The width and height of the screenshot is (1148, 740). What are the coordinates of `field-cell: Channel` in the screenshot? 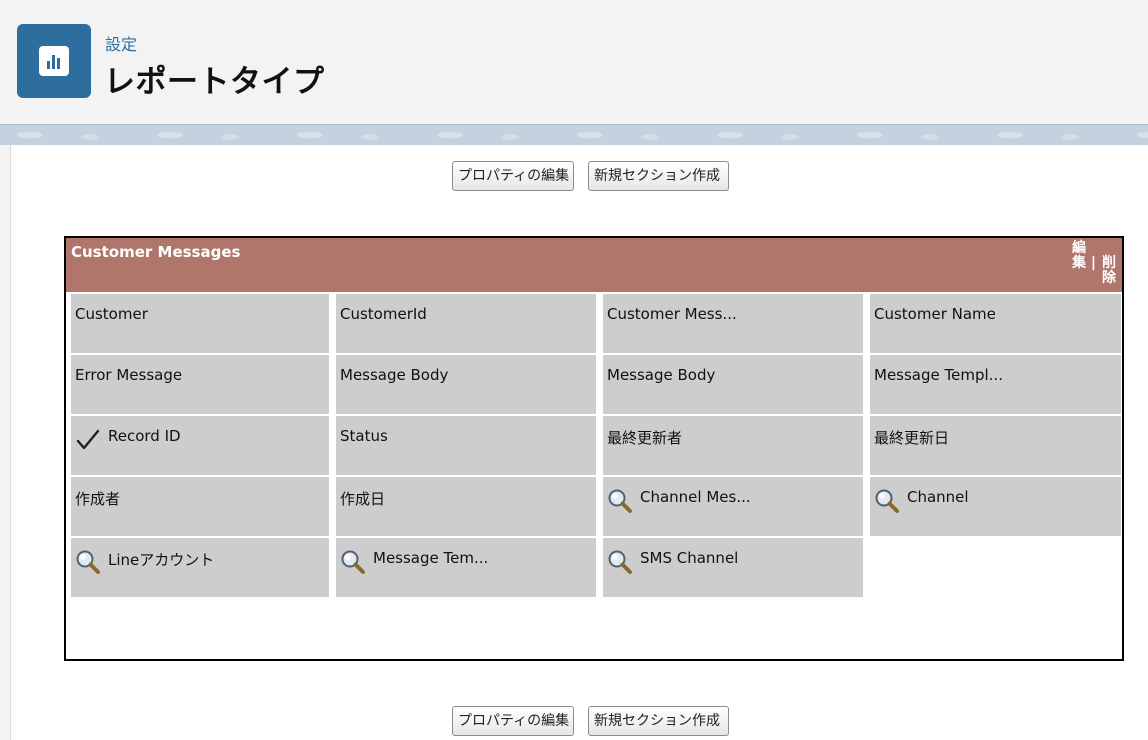 It's located at (995, 506).